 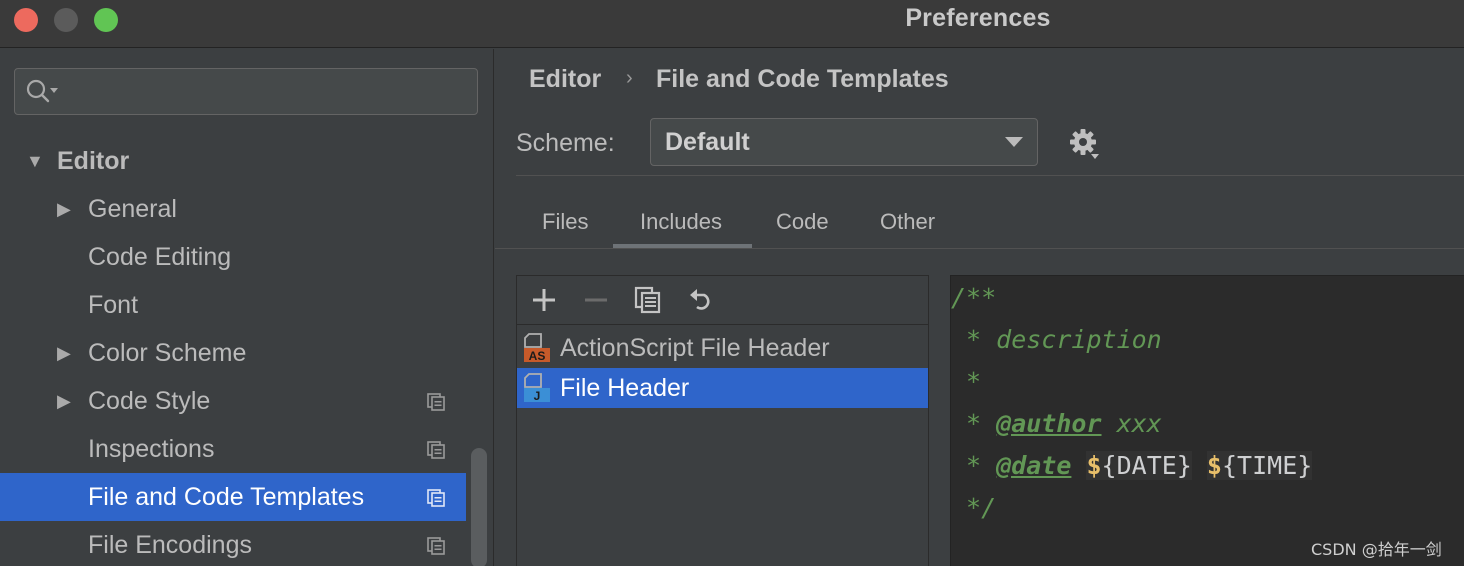 What do you see at coordinates (802, 222) in the screenshot?
I see `tab-code: Code` at bounding box center [802, 222].